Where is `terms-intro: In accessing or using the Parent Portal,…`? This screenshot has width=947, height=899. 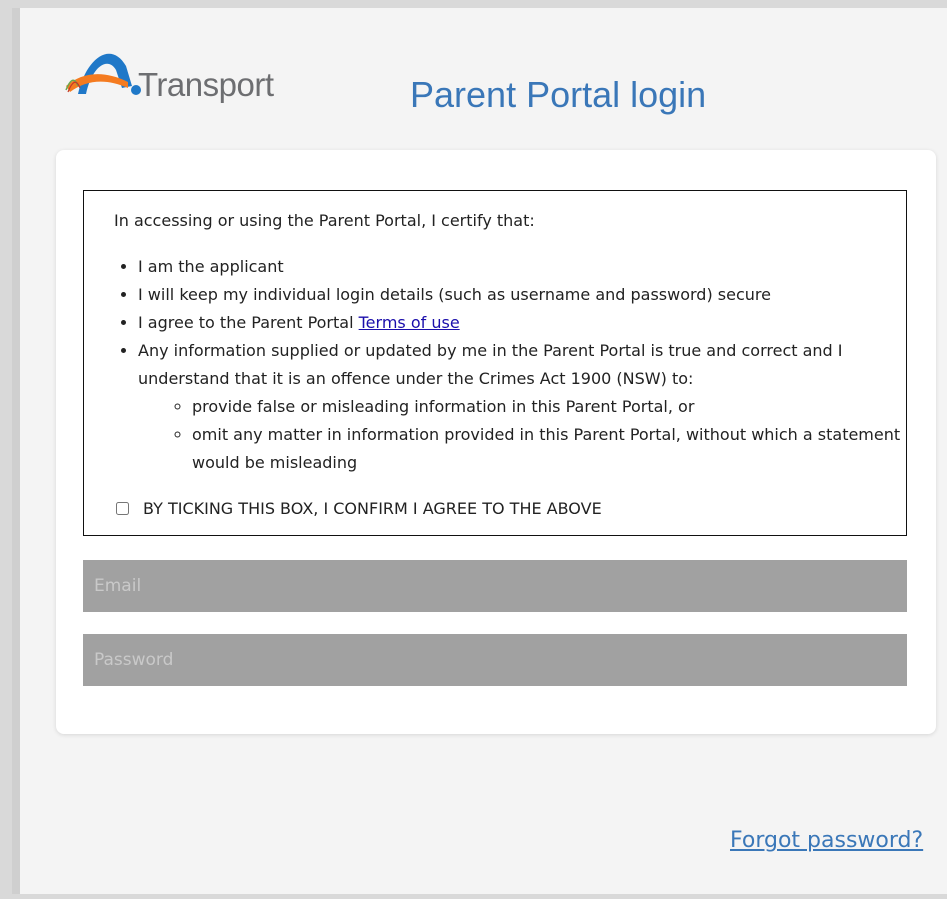
terms-intro: In accessing or using the Parent Portal,… is located at coordinates (324, 220).